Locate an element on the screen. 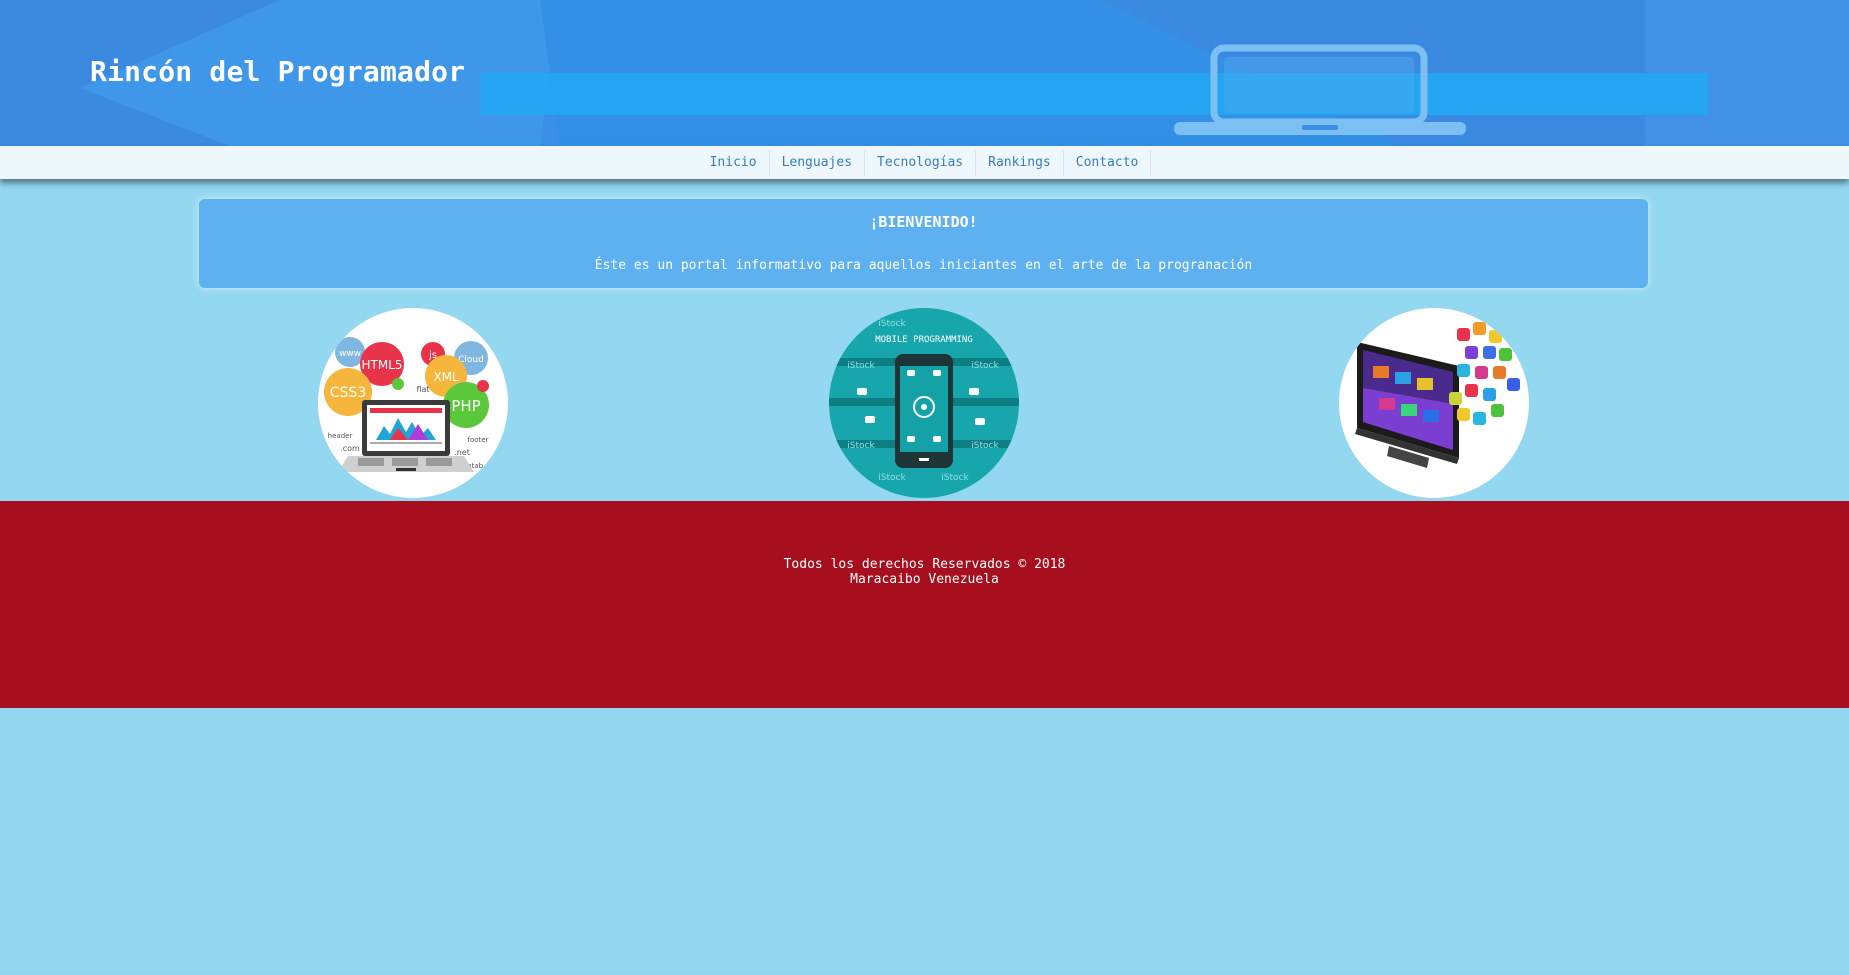 The image size is (1849, 975). tag-com: .com is located at coordinates (350, 448).